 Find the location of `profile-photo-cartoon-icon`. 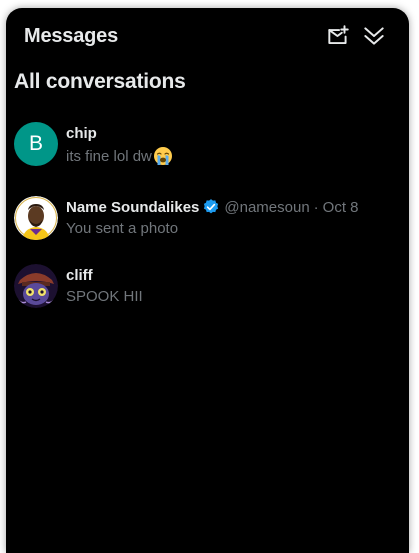

profile-photo-cartoon-icon is located at coordinates (36, 286).